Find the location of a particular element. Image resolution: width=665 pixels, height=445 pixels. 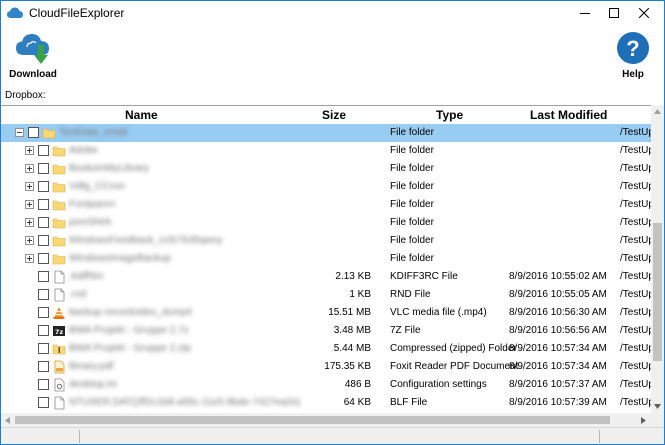

help-button: ? Help is located at coordinates (633, 55).